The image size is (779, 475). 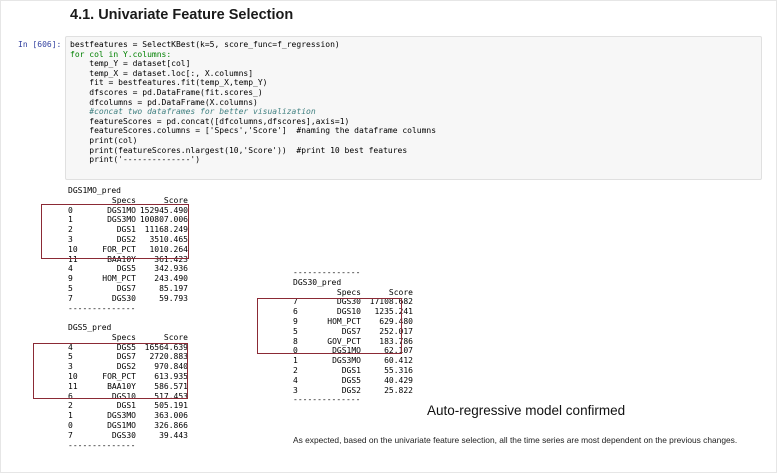 I want to click on row-score: 25.822, so click(x=398, y=390).